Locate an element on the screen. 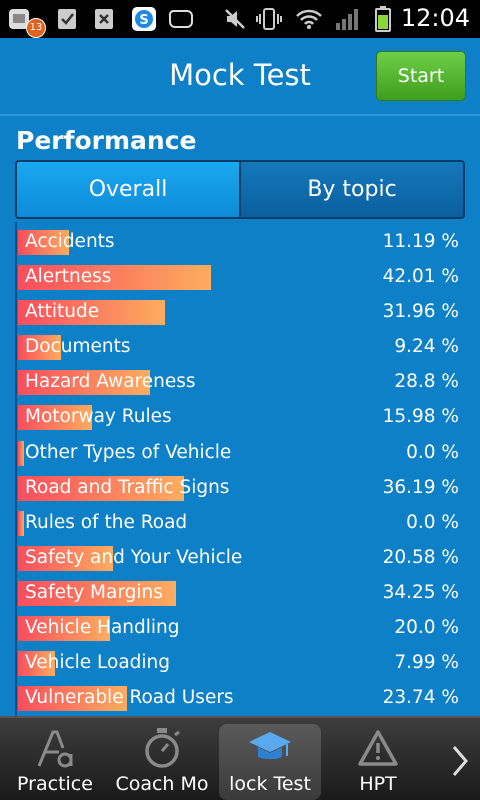 This screenshot has width=480, height=800. topic-percentage: 23.74 % is located at coordinates (420, 698).